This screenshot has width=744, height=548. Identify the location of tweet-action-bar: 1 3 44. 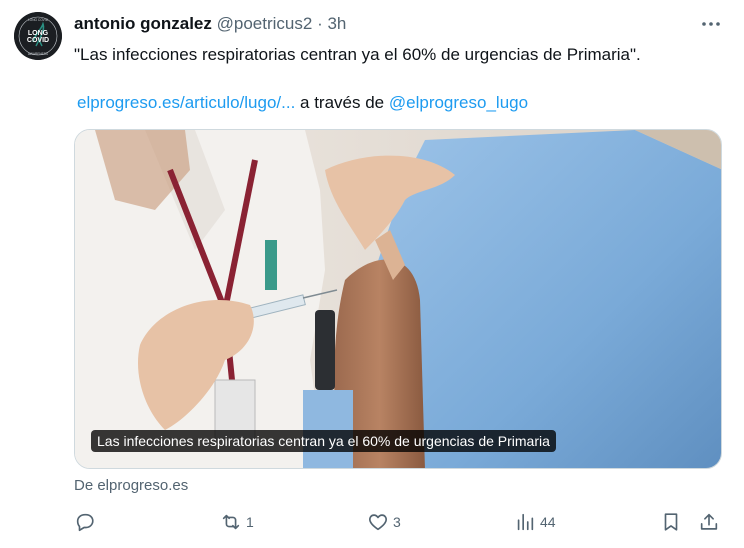
(404, 522).